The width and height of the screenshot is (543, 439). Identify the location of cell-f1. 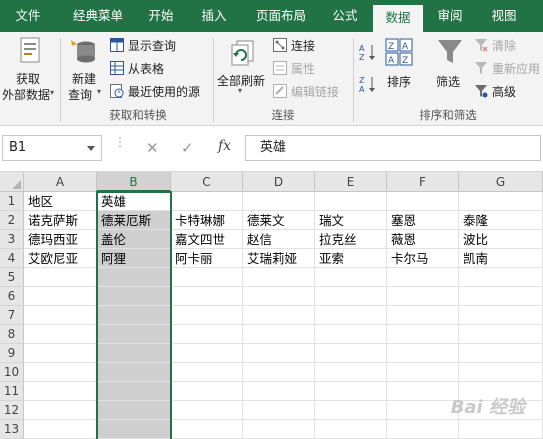
(423, 201).